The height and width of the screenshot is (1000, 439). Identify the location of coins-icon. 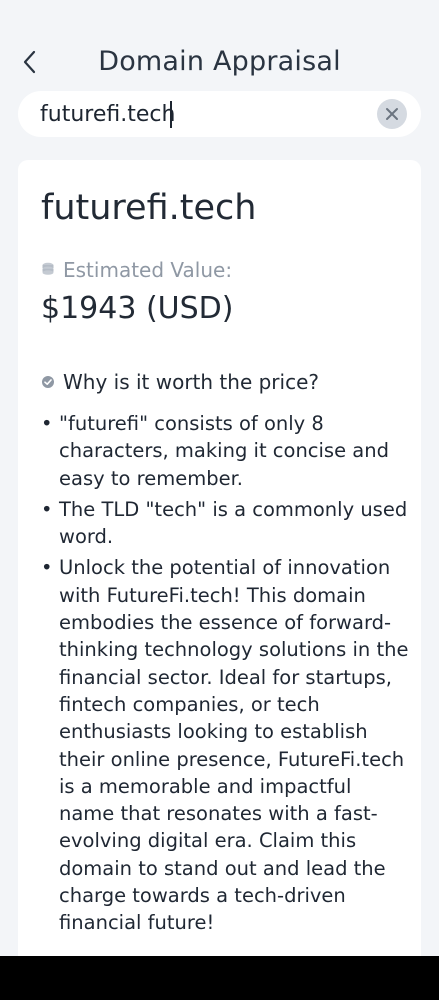
(48, 268).